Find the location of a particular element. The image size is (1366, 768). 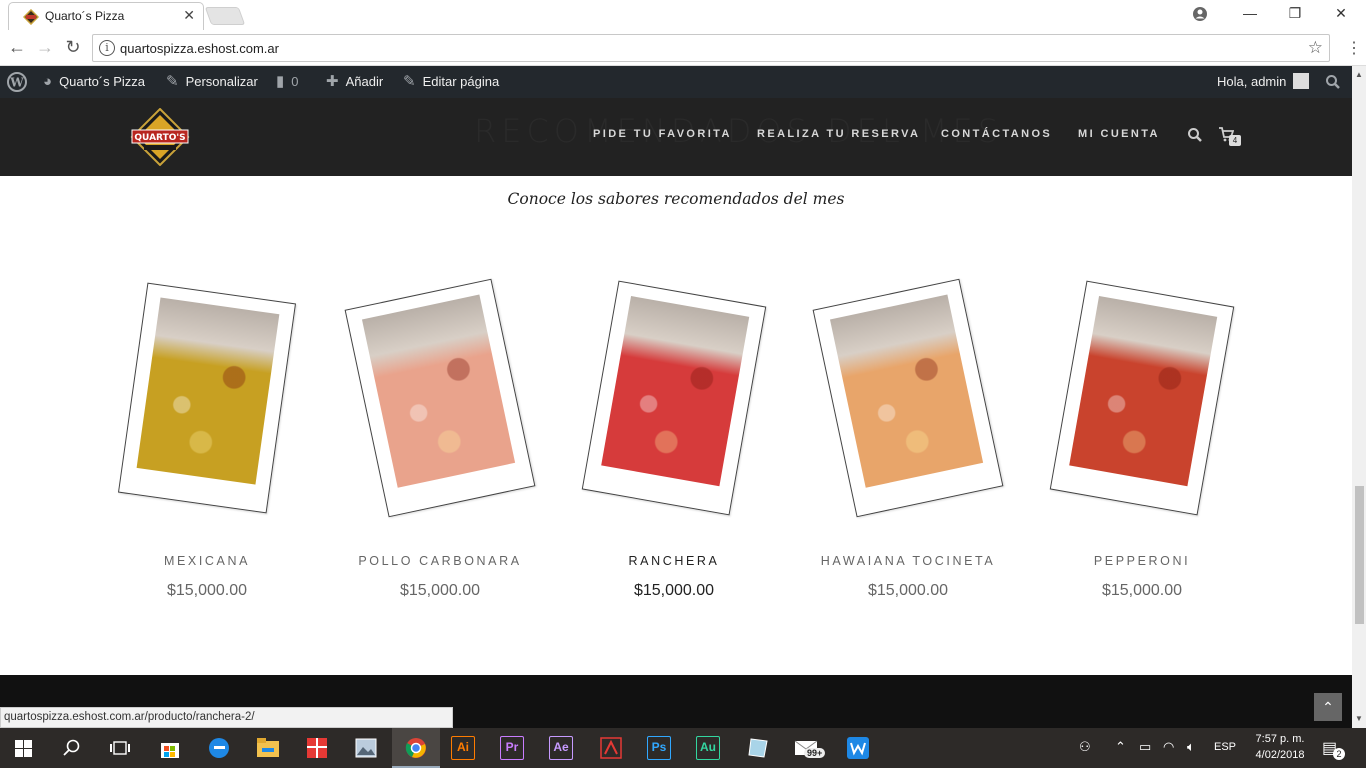

store-icon is located at coordinates (170, 748).